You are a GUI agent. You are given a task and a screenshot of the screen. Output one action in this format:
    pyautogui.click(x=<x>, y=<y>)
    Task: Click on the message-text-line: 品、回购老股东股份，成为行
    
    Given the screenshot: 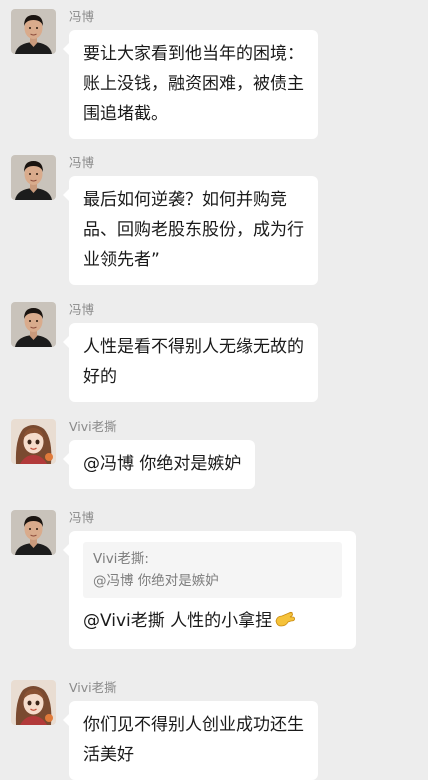 What is the action you would take?
    pyautogui.click(x=193, y=230)
    